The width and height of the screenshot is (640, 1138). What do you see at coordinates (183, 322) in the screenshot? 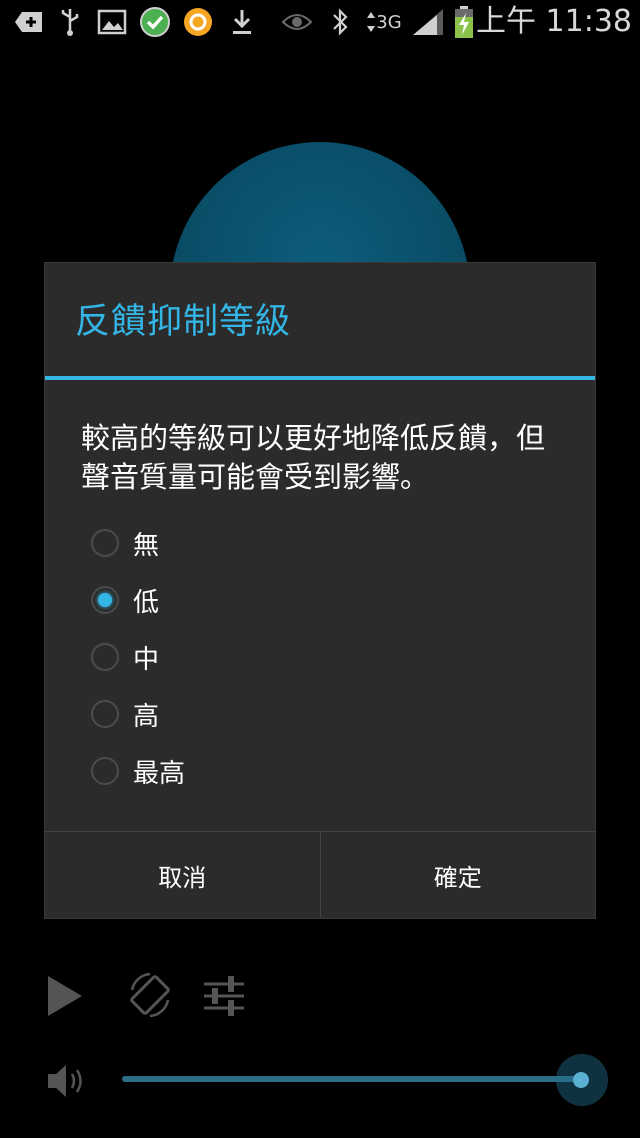
I see `dialog-title: 反饋抑制等級` at bounding box center [183, 322].